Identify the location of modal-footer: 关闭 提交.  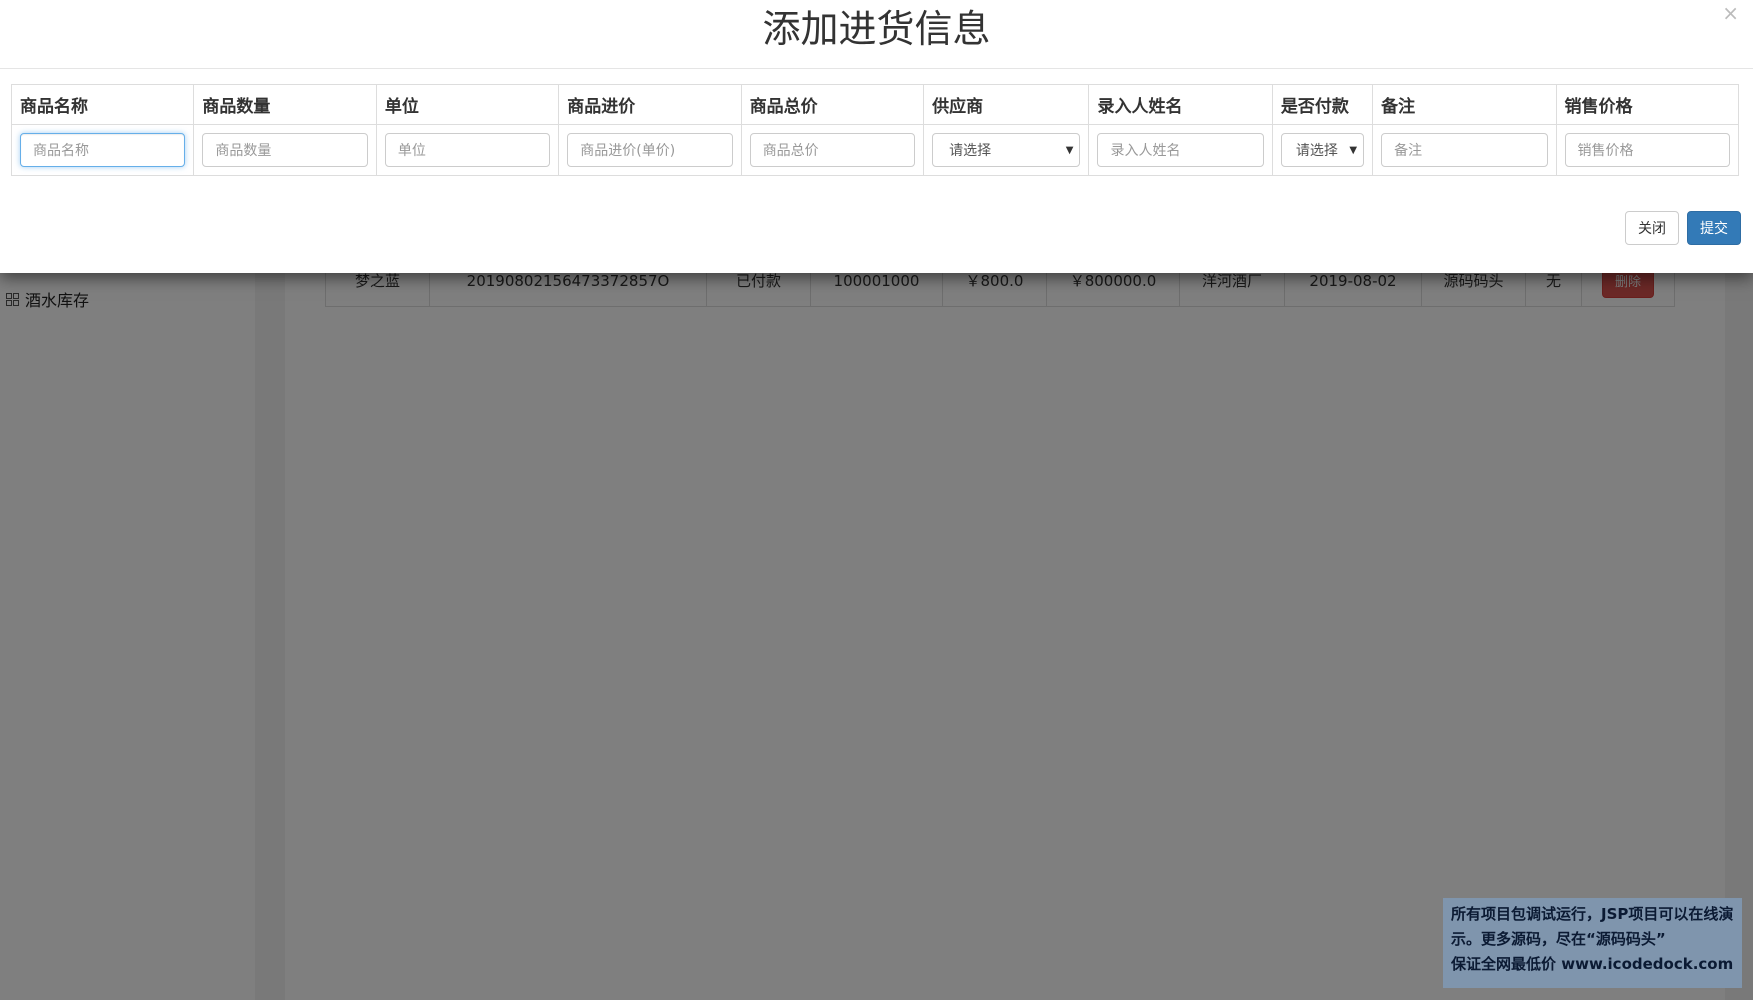
(1683, 228).